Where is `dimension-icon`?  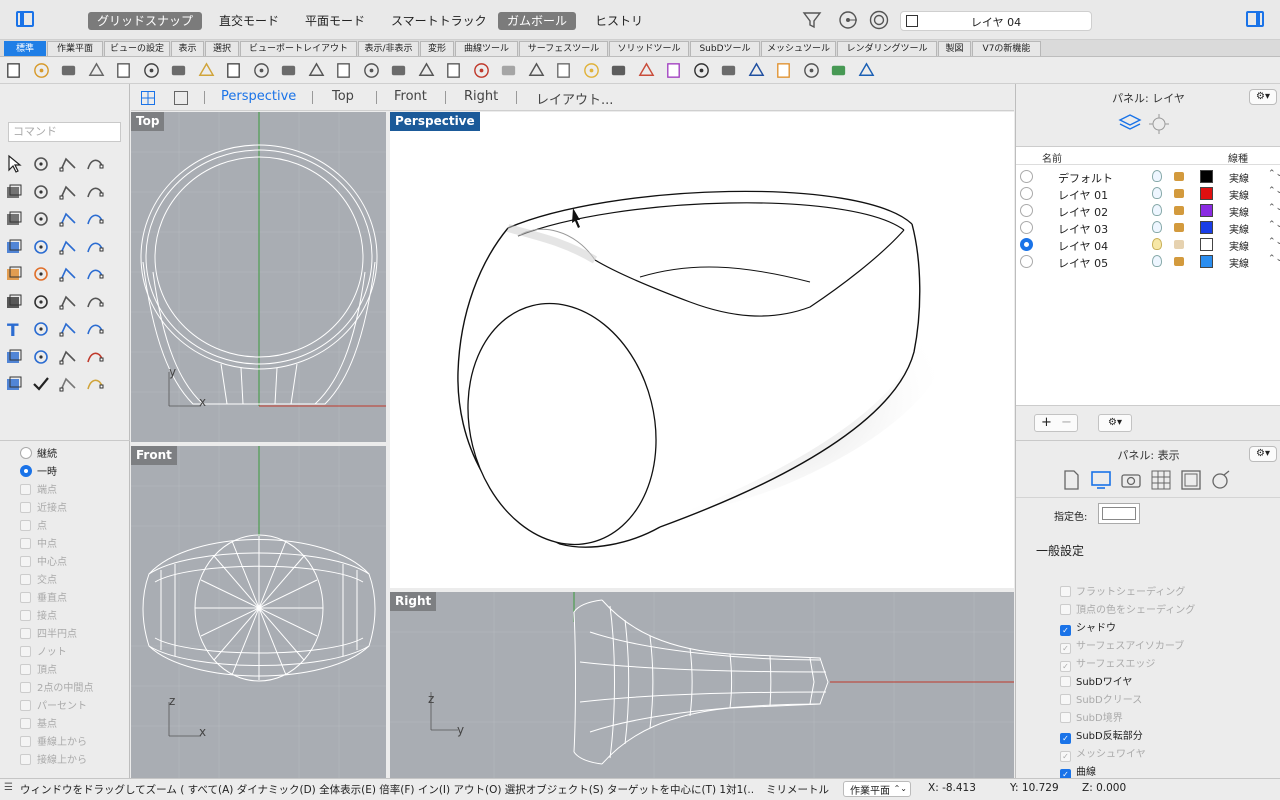
dimension-icon is located at coordinates (95, 329).